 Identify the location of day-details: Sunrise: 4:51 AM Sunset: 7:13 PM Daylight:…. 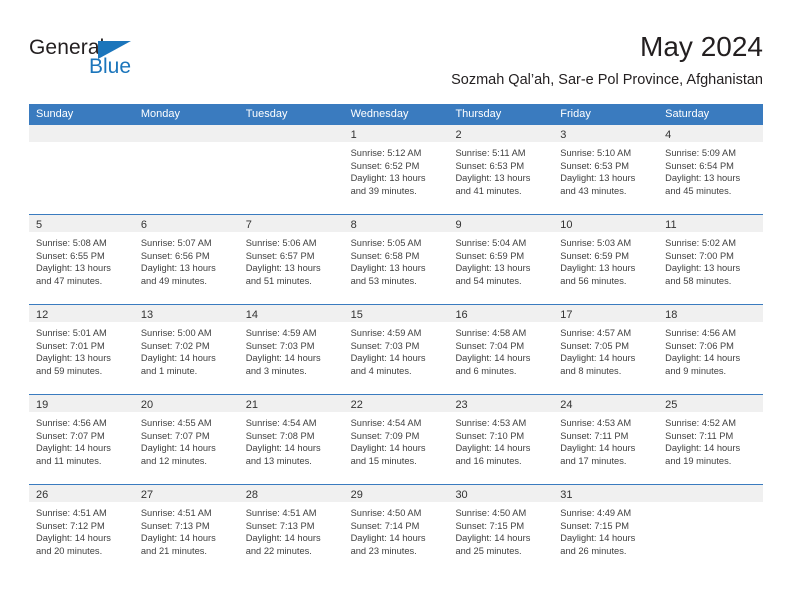
(291, 532).